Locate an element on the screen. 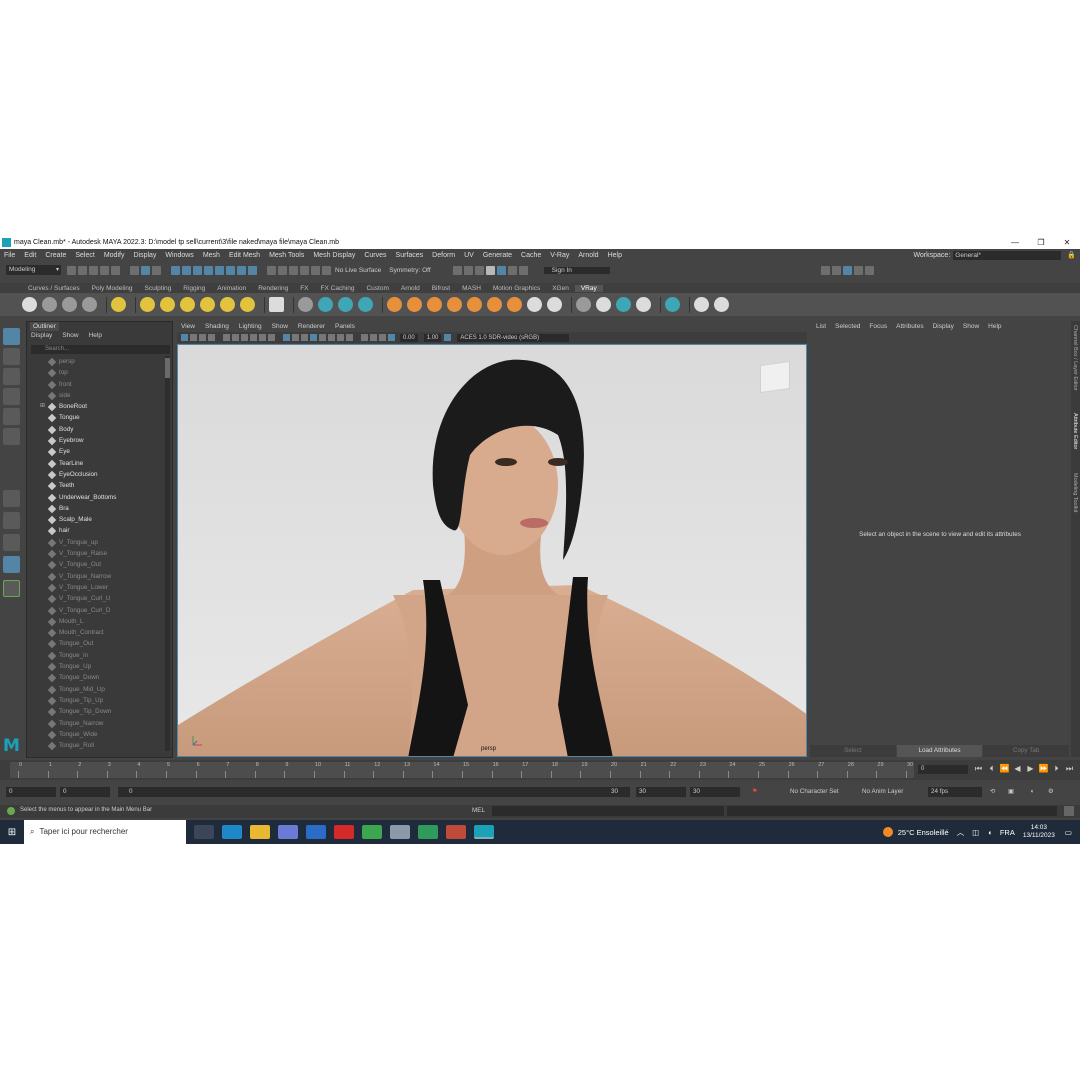 This screenshot has height=1080, width=1080. shelf-tab-animation: Animation is located at coordinates (231, 288).